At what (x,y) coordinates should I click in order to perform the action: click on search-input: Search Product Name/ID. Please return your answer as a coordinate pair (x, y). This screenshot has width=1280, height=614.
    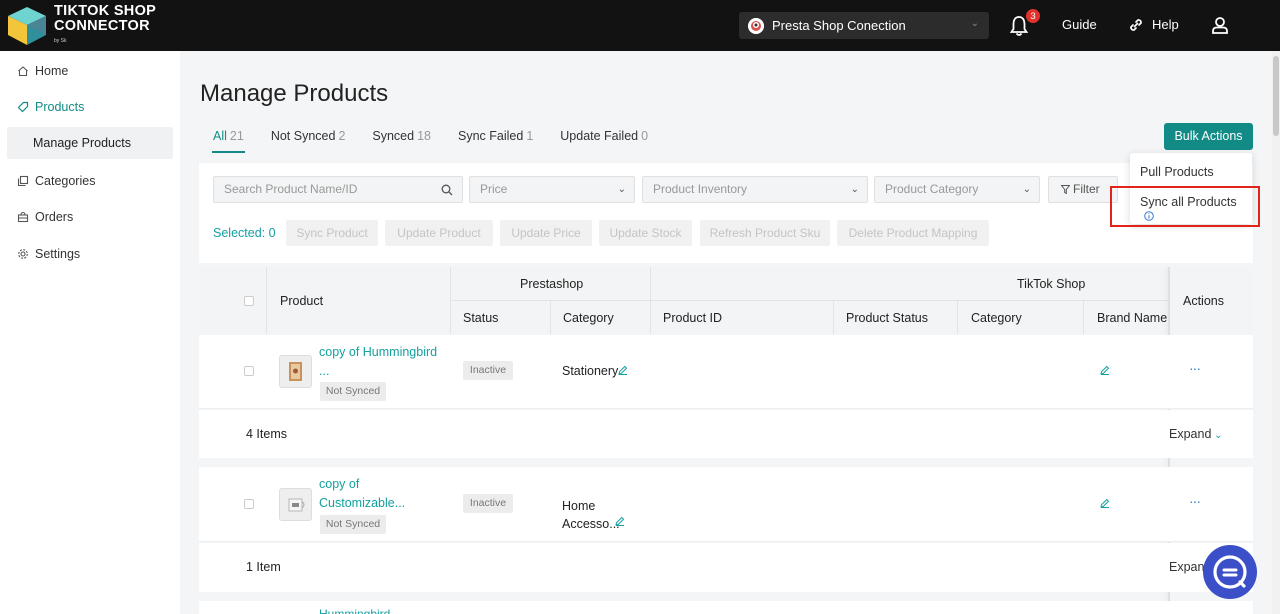
    Looking at the image, I should click on (338, 189).